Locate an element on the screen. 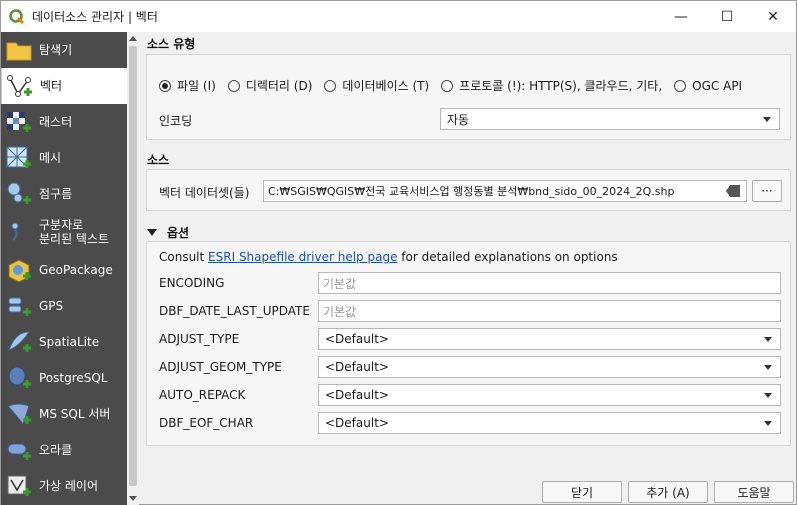  option-adjust-type-select: <Default> is located at coordinates (549, 339).